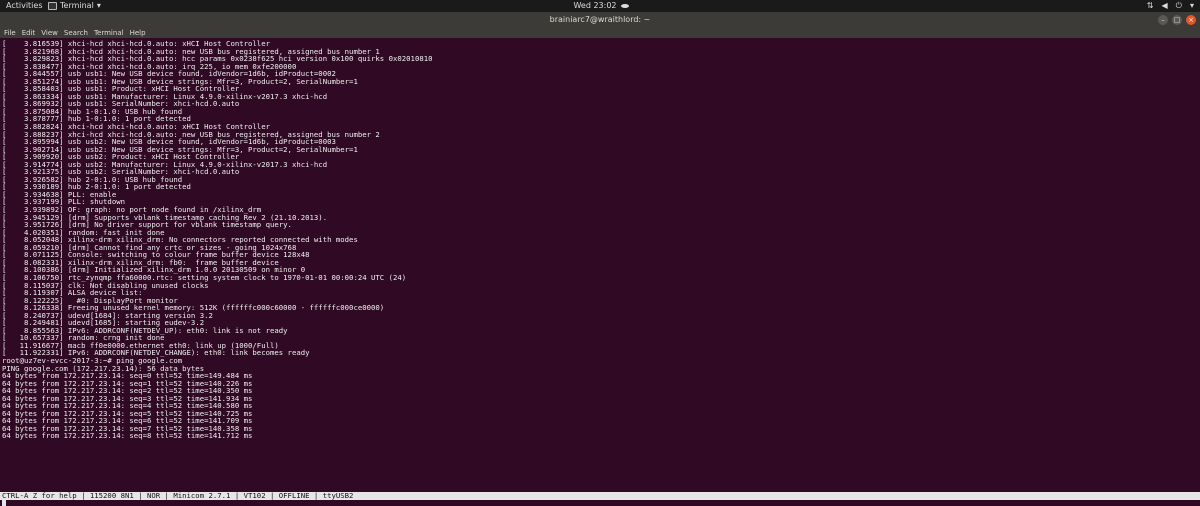  What do you see at coordinates (138, 33) in the screenshot?
I see `menu-help: Help` at bounding box center [138, 33].